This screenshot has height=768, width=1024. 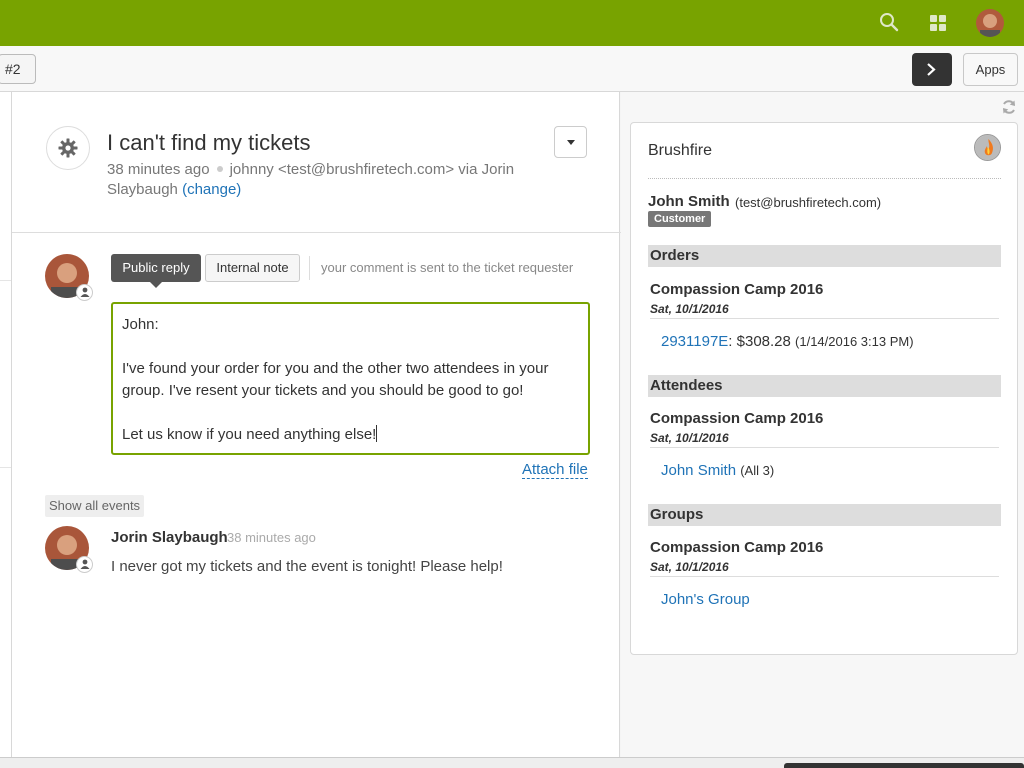 I want to click on orders-heading: Orders, so click(x=824, y=256).